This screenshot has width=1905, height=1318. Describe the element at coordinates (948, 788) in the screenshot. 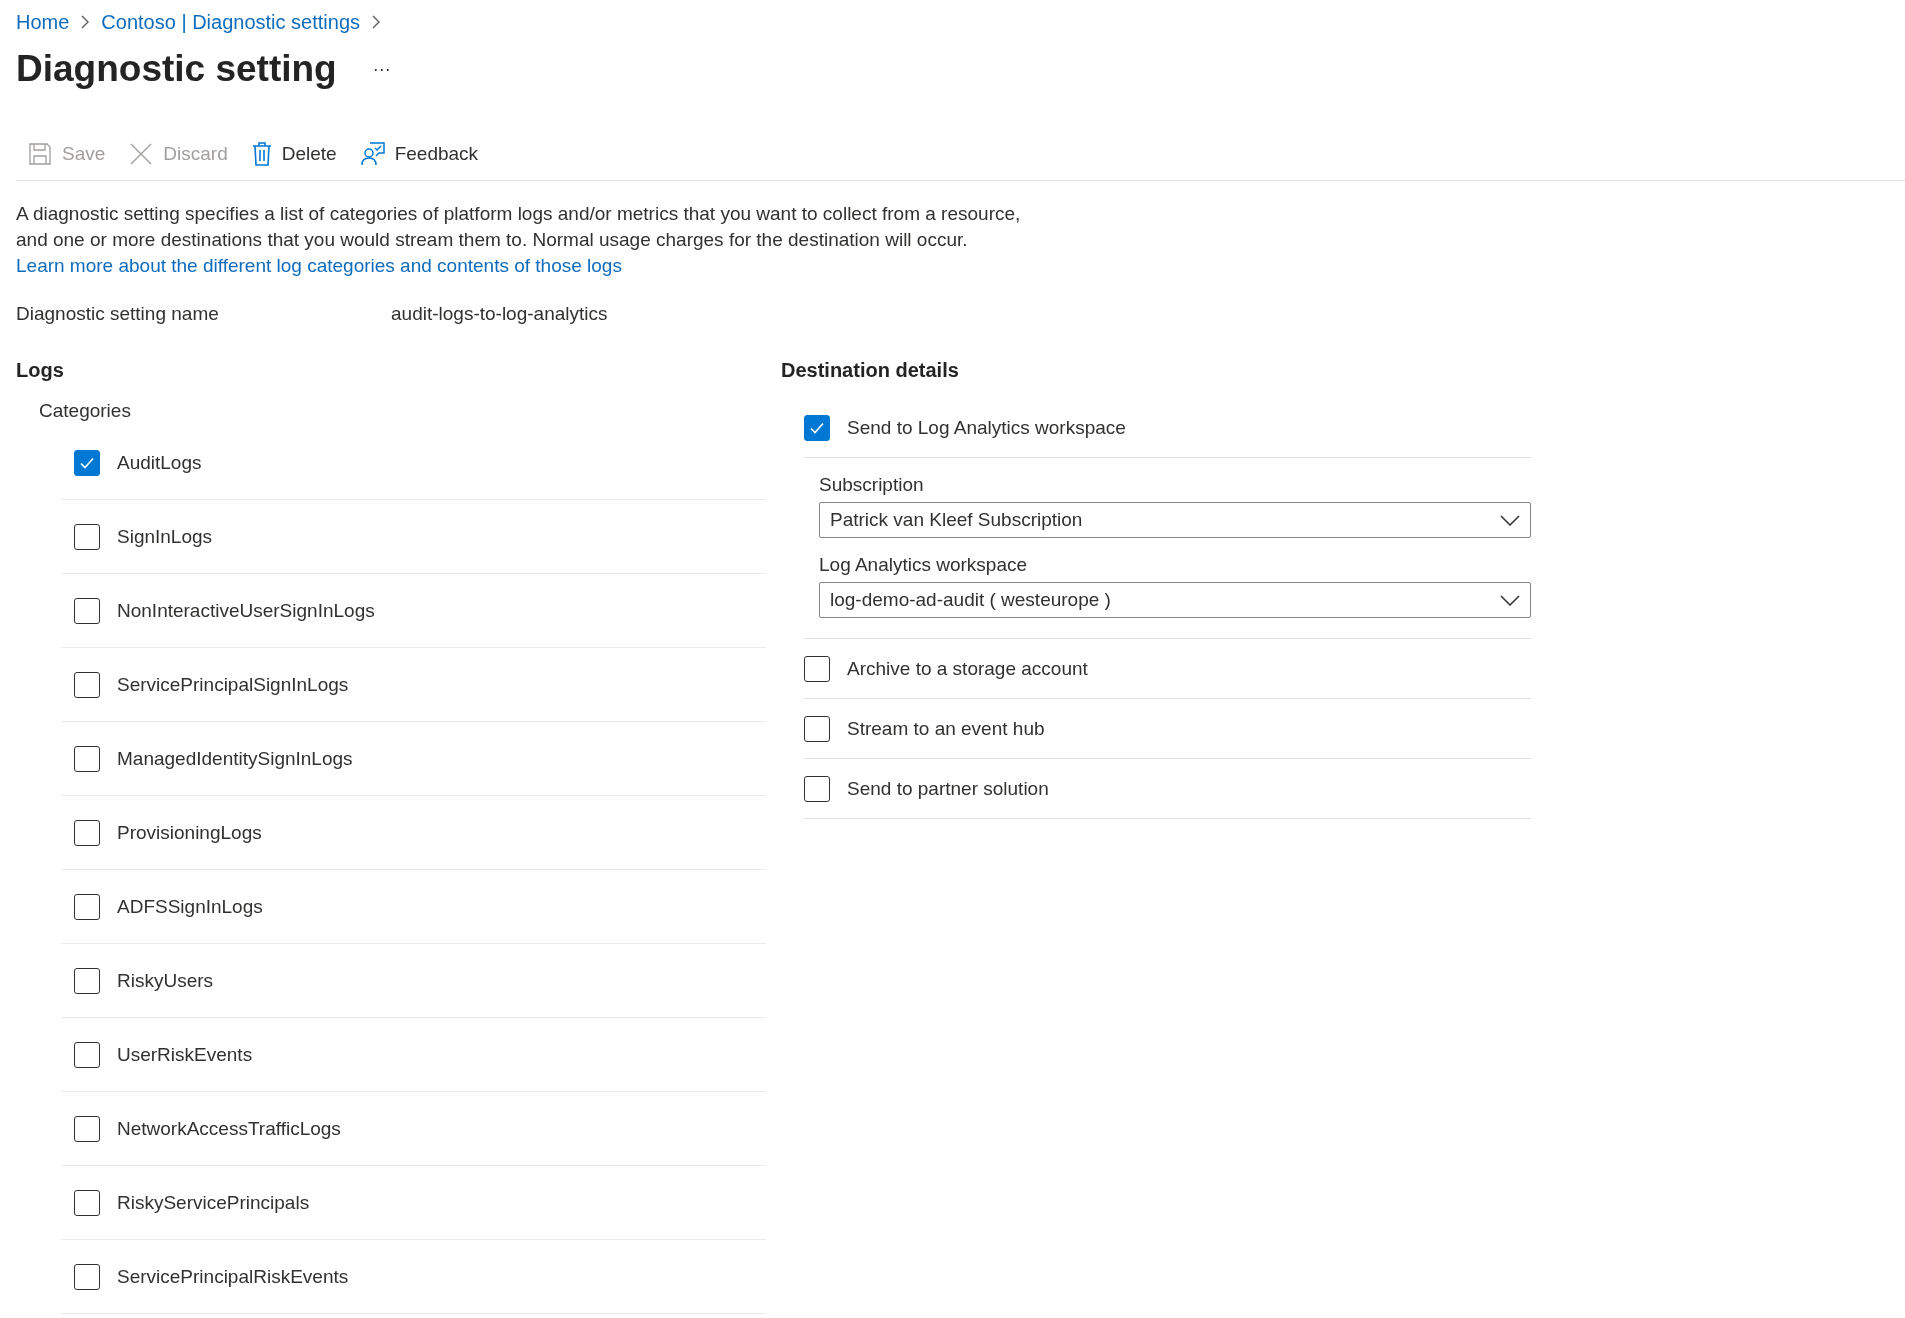

I see `checkbox-label: Send to partner solution` at that location.